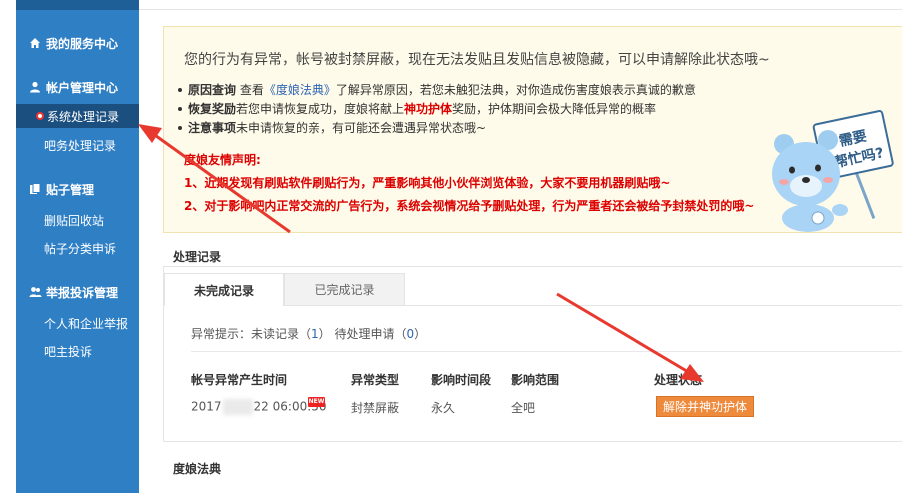 The height and width of the screenshot is (493, 902). I want to click on sidebar-section-account-center: 帐户管理中心, so click(77, 87).